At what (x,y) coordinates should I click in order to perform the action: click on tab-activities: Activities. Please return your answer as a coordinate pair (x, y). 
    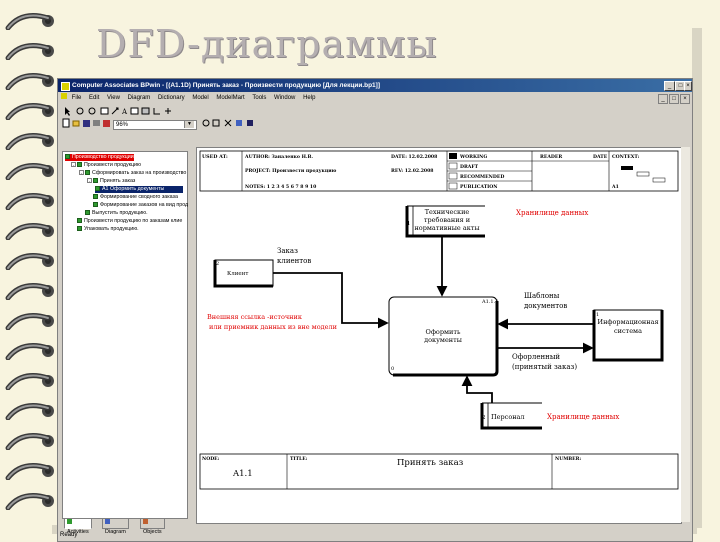
    Looking at the image, I should click on (78, 526).